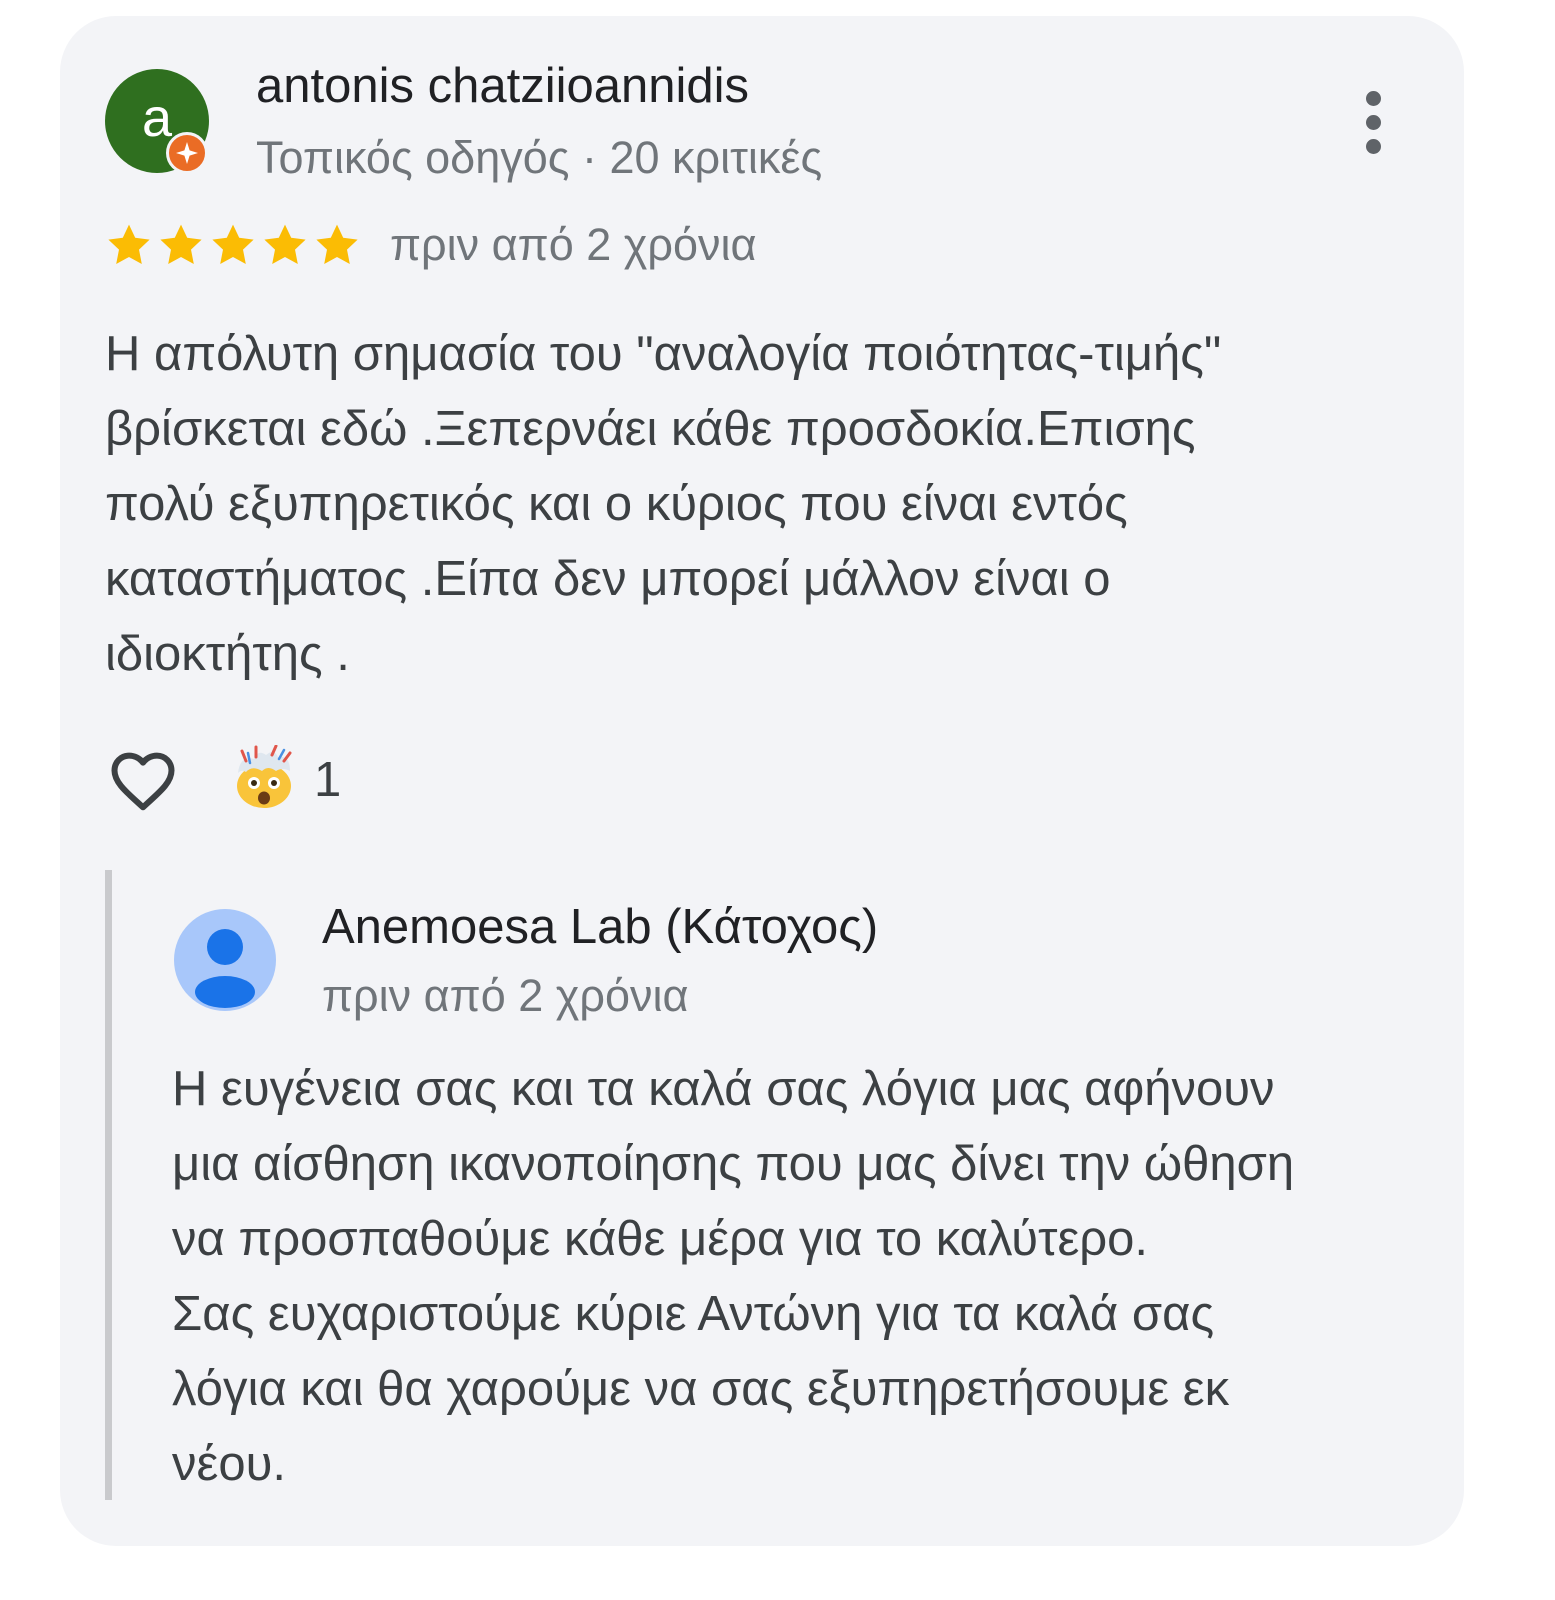  What do you see at coordinates (157, 118) in the screenshot?
I see `avatar-letter: a` at bounding box center [157, 118].